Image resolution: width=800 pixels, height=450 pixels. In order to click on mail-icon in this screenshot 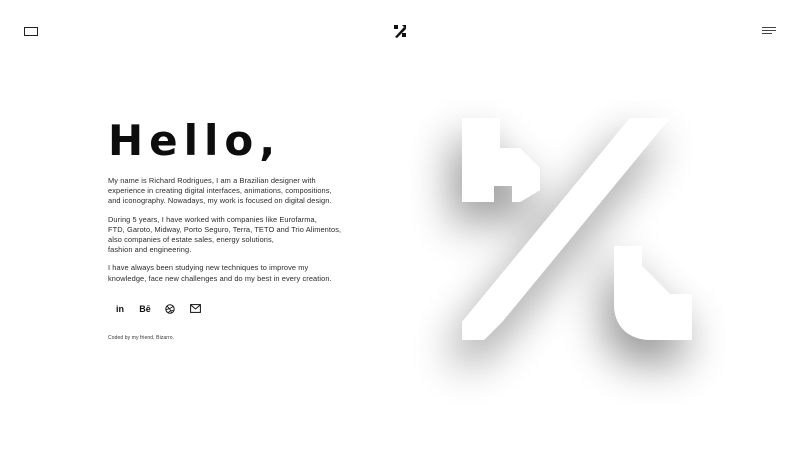, I will do `click(195, 309)`.